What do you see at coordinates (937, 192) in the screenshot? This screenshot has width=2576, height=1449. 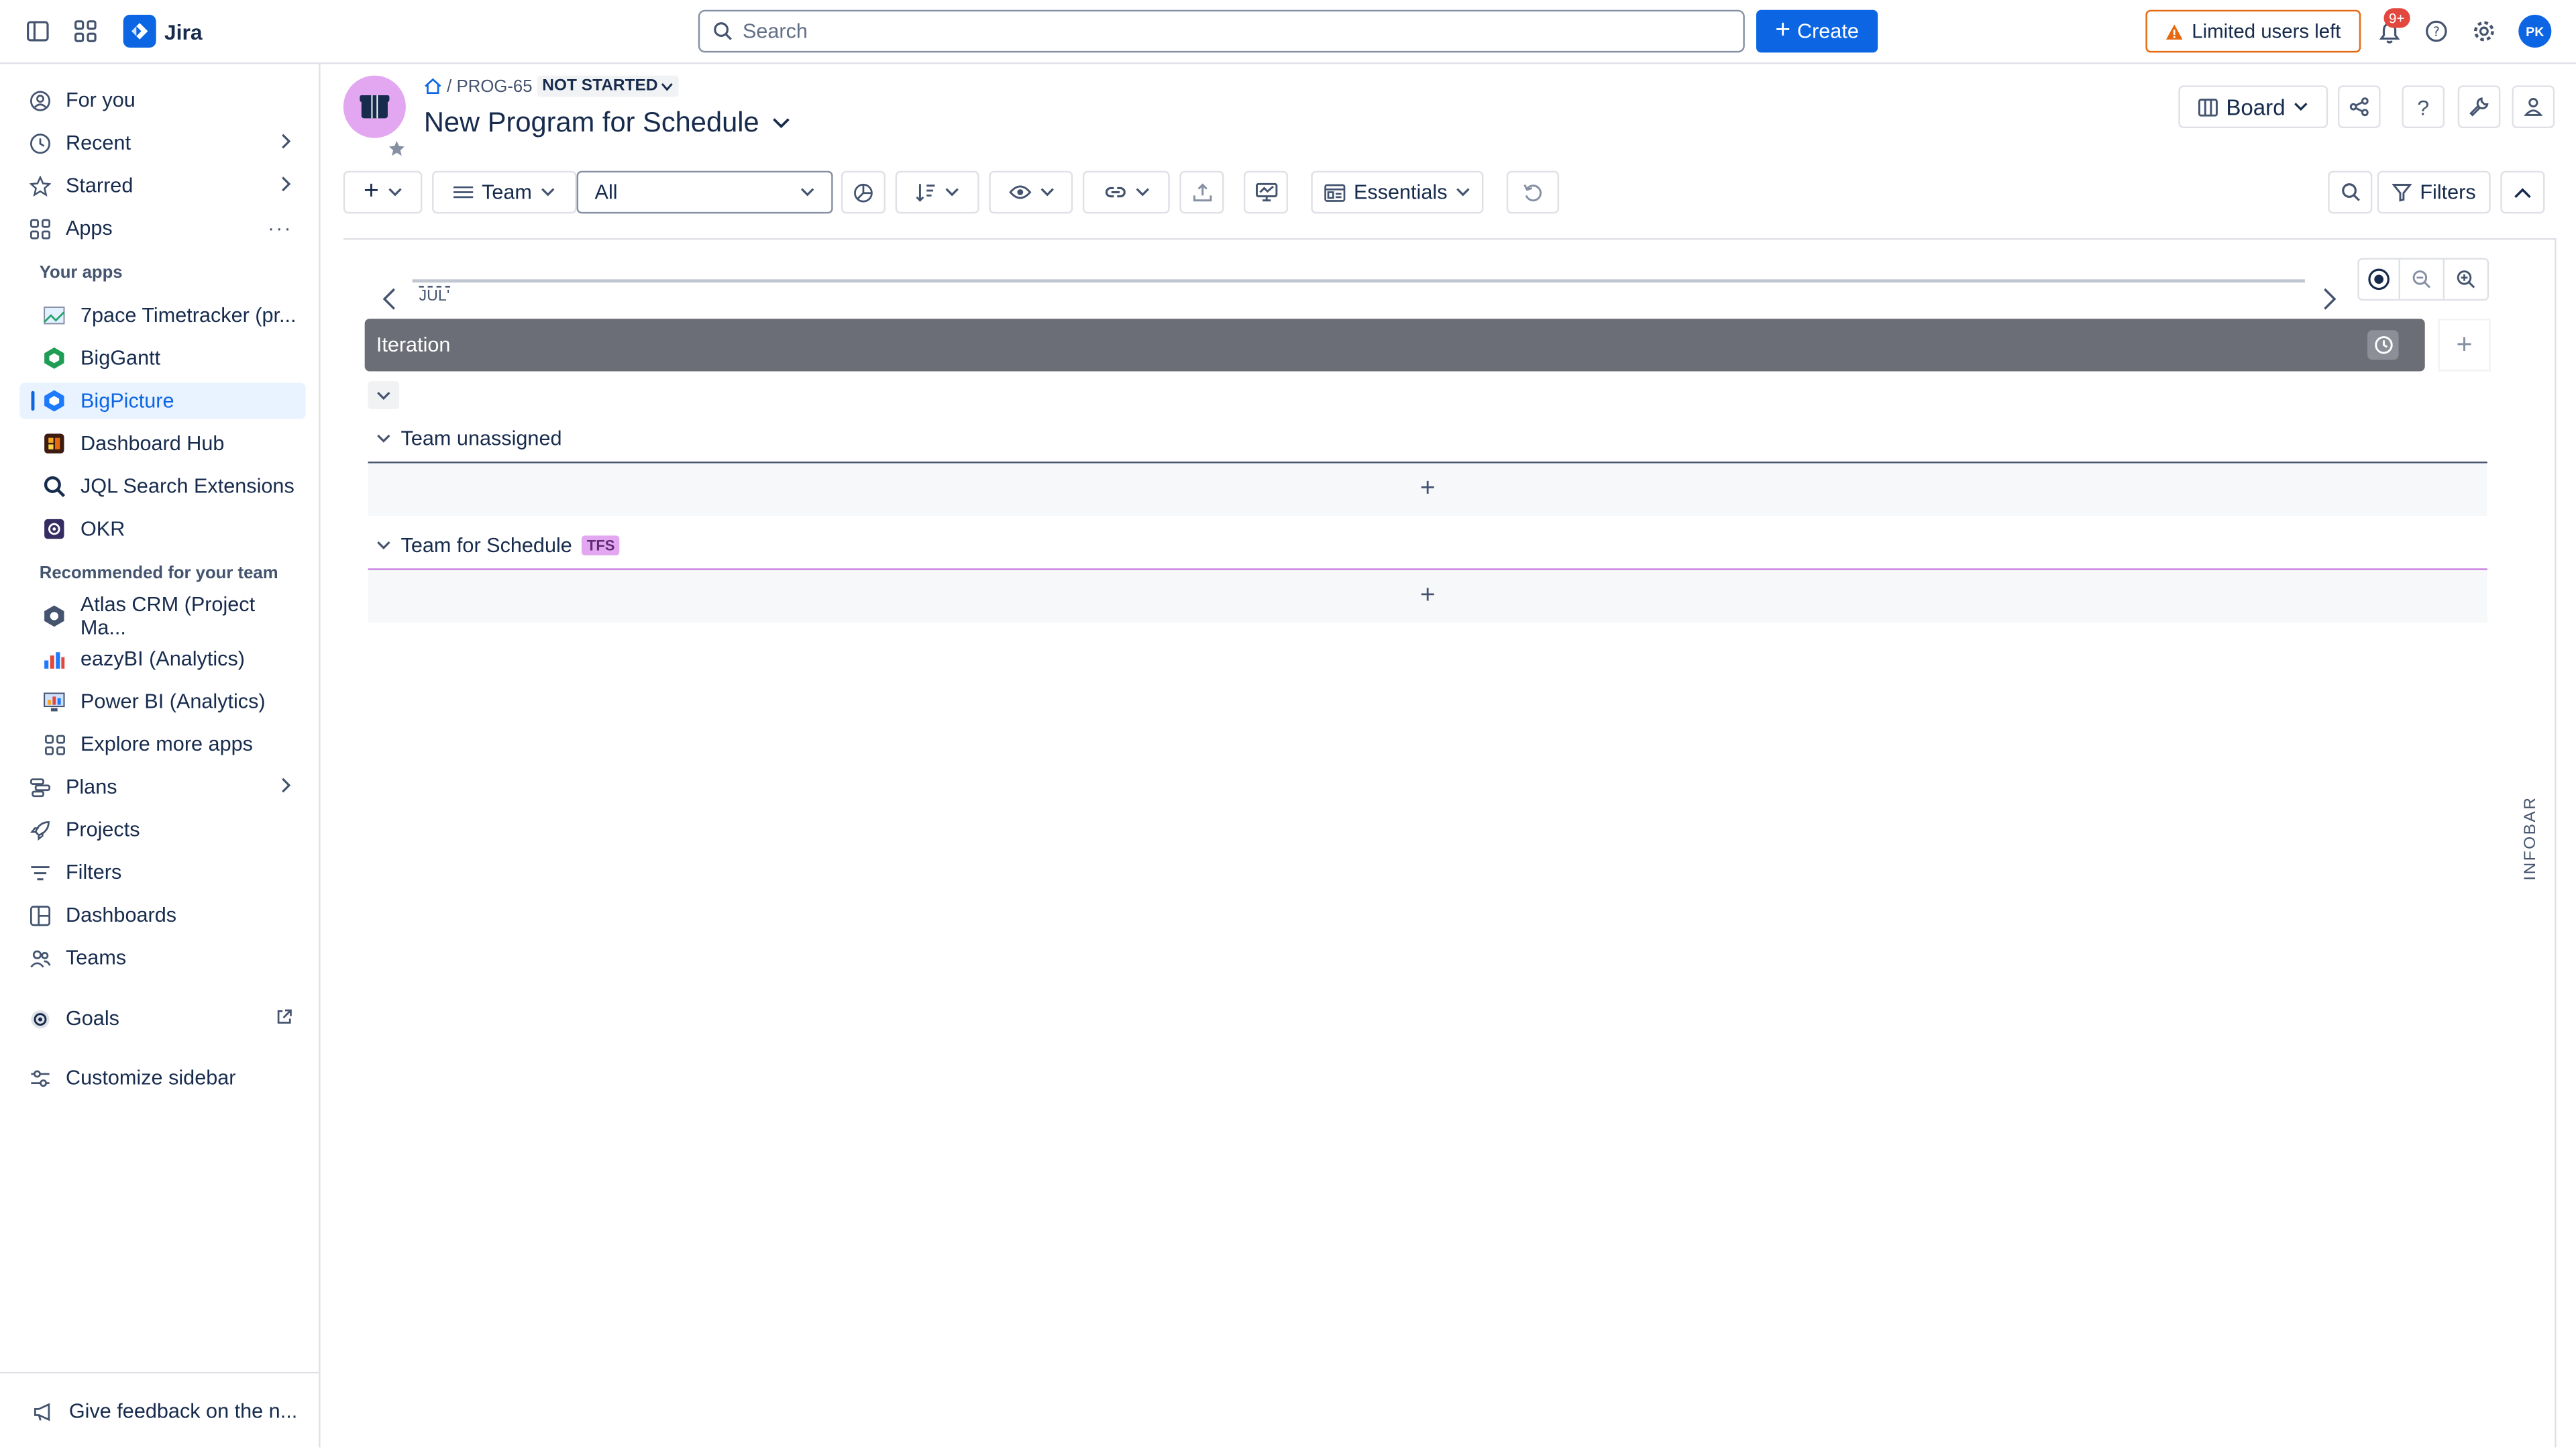 I see `sort-dropdown` at bounding box center [937, 192].